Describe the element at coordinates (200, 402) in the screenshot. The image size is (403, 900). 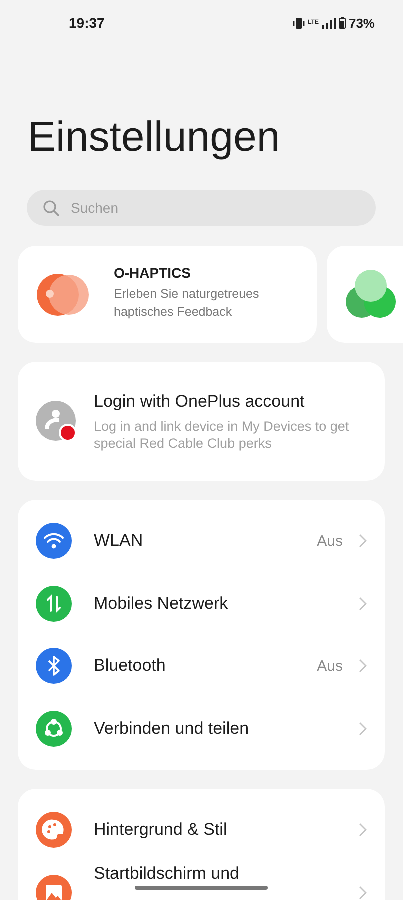
I see `account-title: Login with OnePlus account` at that location.